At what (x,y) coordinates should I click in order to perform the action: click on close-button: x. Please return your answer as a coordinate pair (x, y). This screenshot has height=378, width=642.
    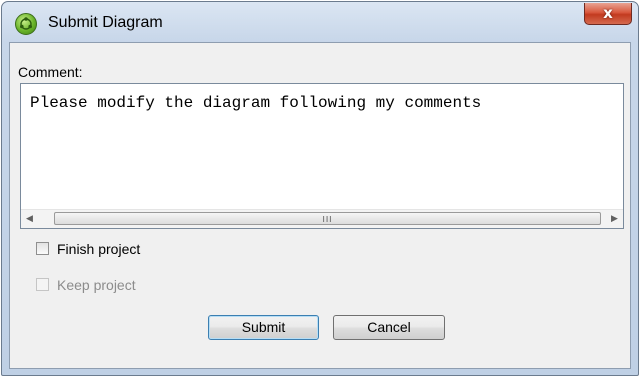
    Looking at the image, I should click on (608, 14).